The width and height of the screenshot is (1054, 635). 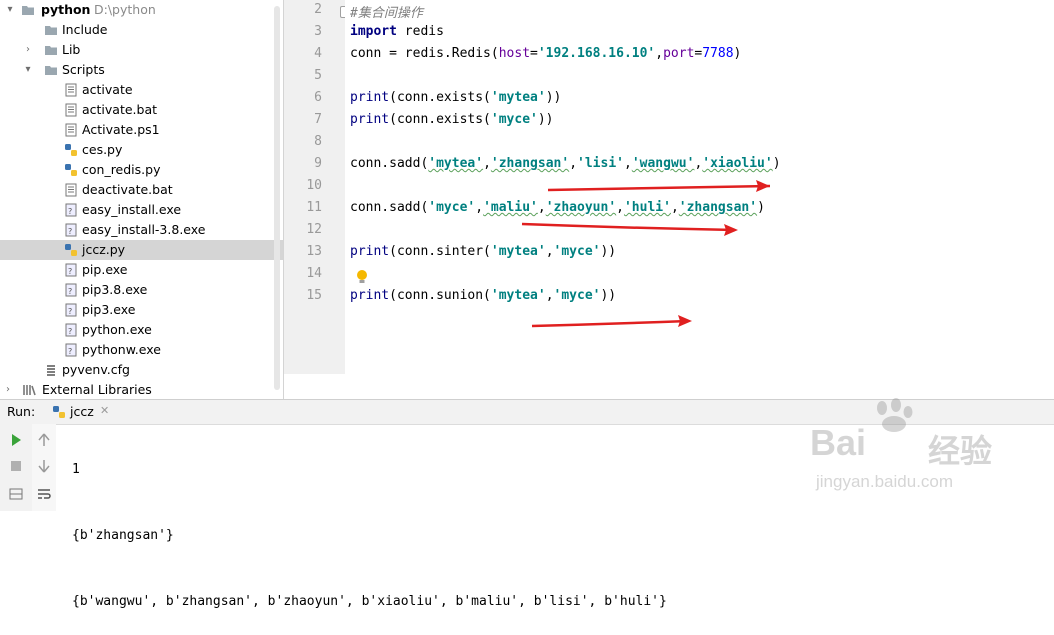 What do you see at coordinates (59, 412) in the screenshot?
I see `python-file-icon` at bounding box center [59, 412].